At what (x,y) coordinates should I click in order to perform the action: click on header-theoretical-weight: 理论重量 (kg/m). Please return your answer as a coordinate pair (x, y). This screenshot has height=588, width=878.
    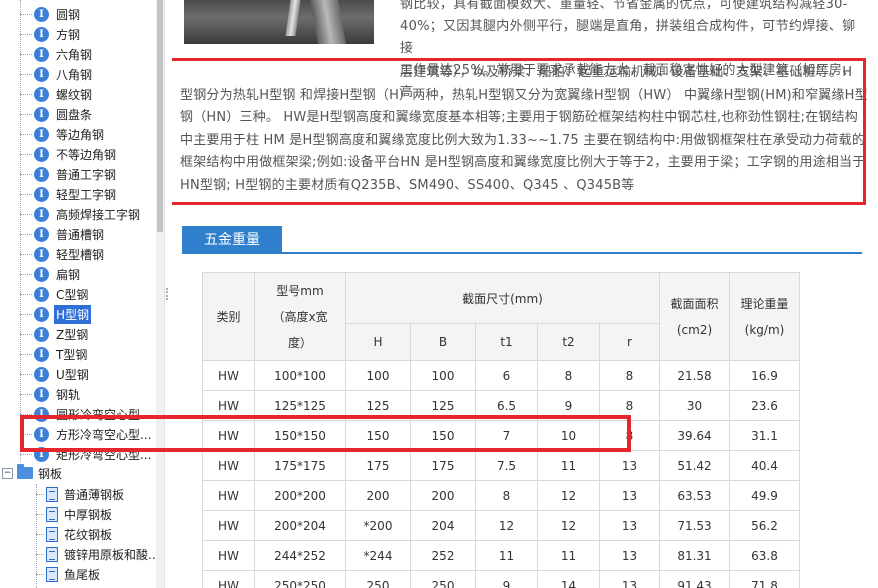
    Looking at the image, I should click on (764, 316).